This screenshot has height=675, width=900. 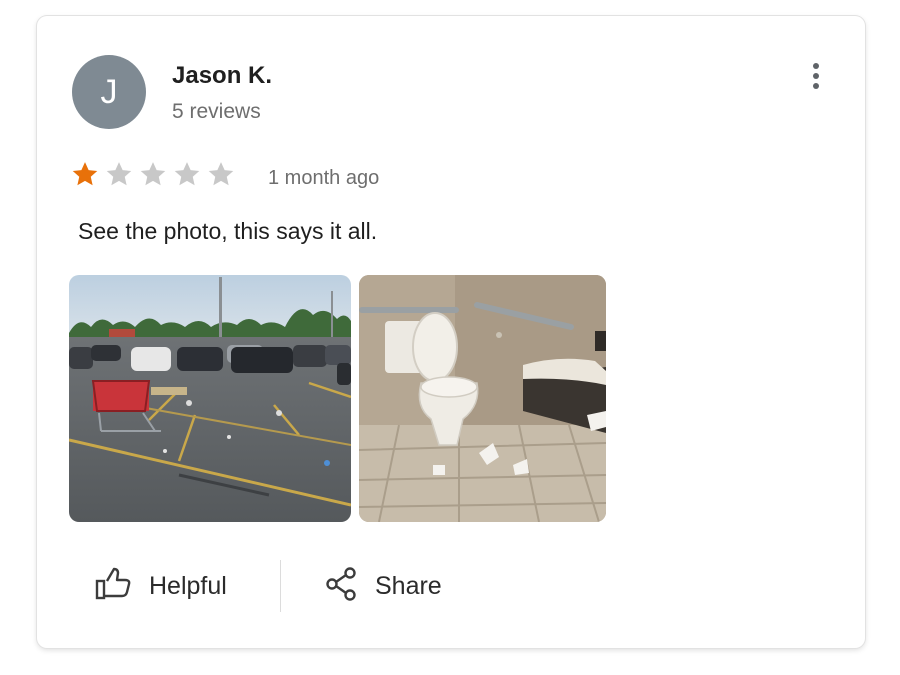 What do you see at coordinates (280, 586) in the screenshot?
I see `actions-divider` at bounding box center [280, 586].